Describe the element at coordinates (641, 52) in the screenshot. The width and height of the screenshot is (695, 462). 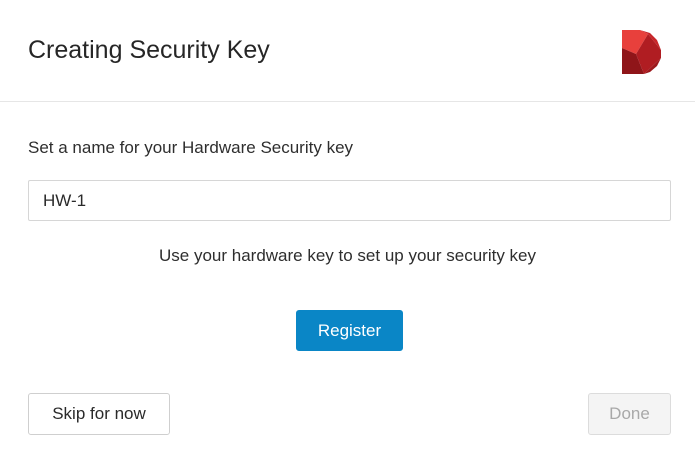
I see `dell-emc-d-logo-icon` at that location.